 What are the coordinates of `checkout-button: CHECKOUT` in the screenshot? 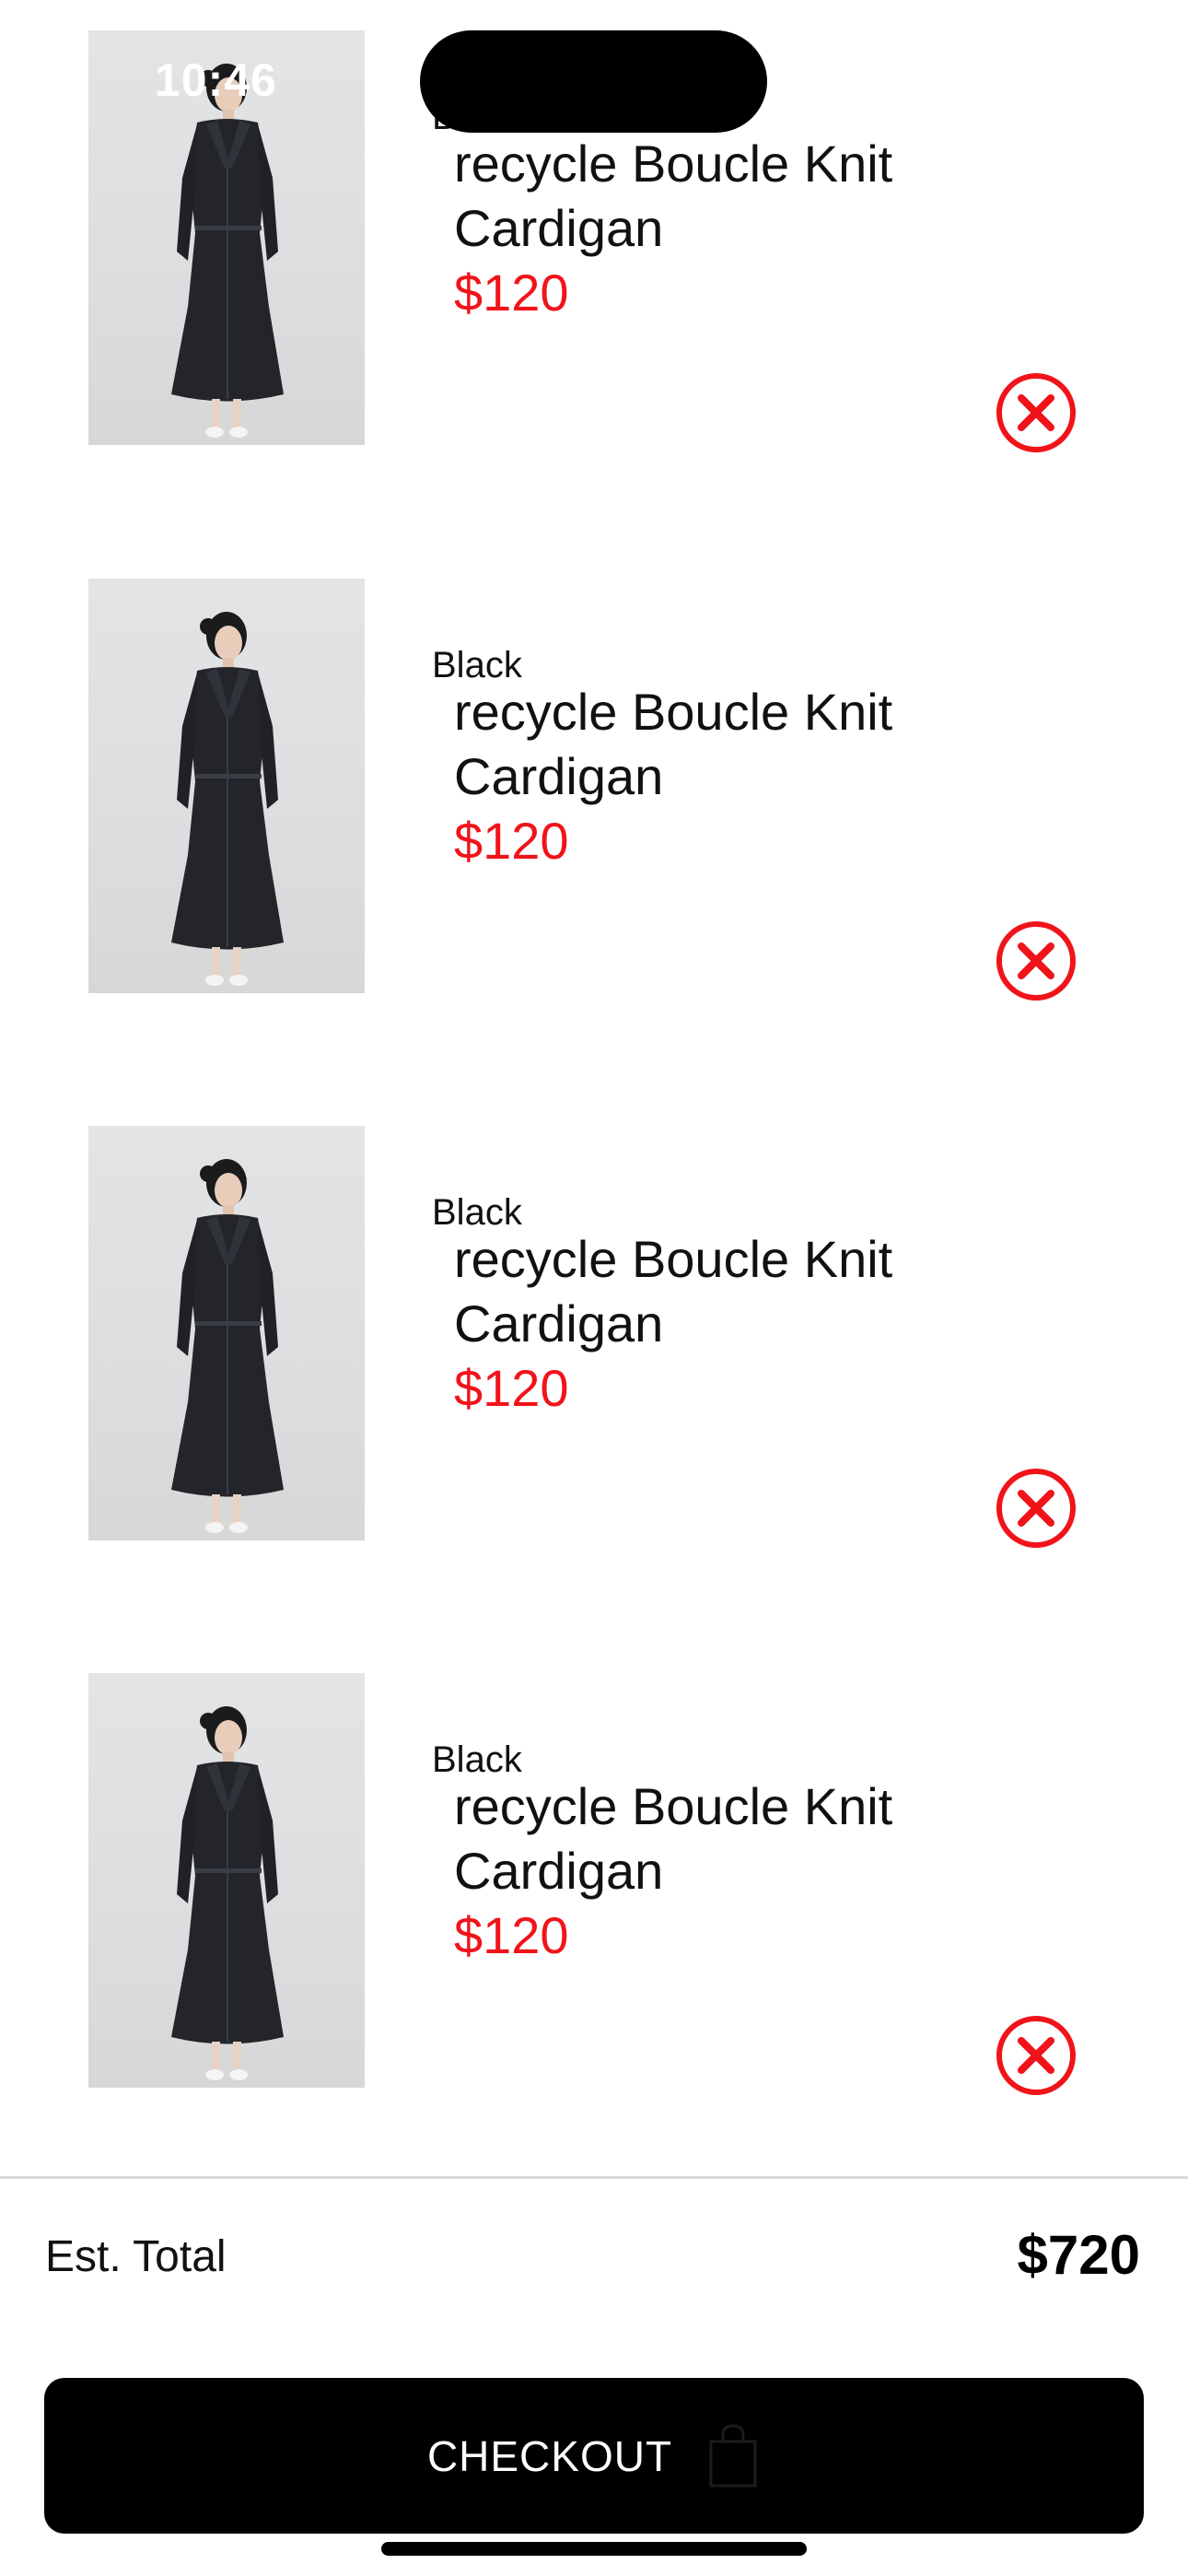 It's located at (594, 2456).